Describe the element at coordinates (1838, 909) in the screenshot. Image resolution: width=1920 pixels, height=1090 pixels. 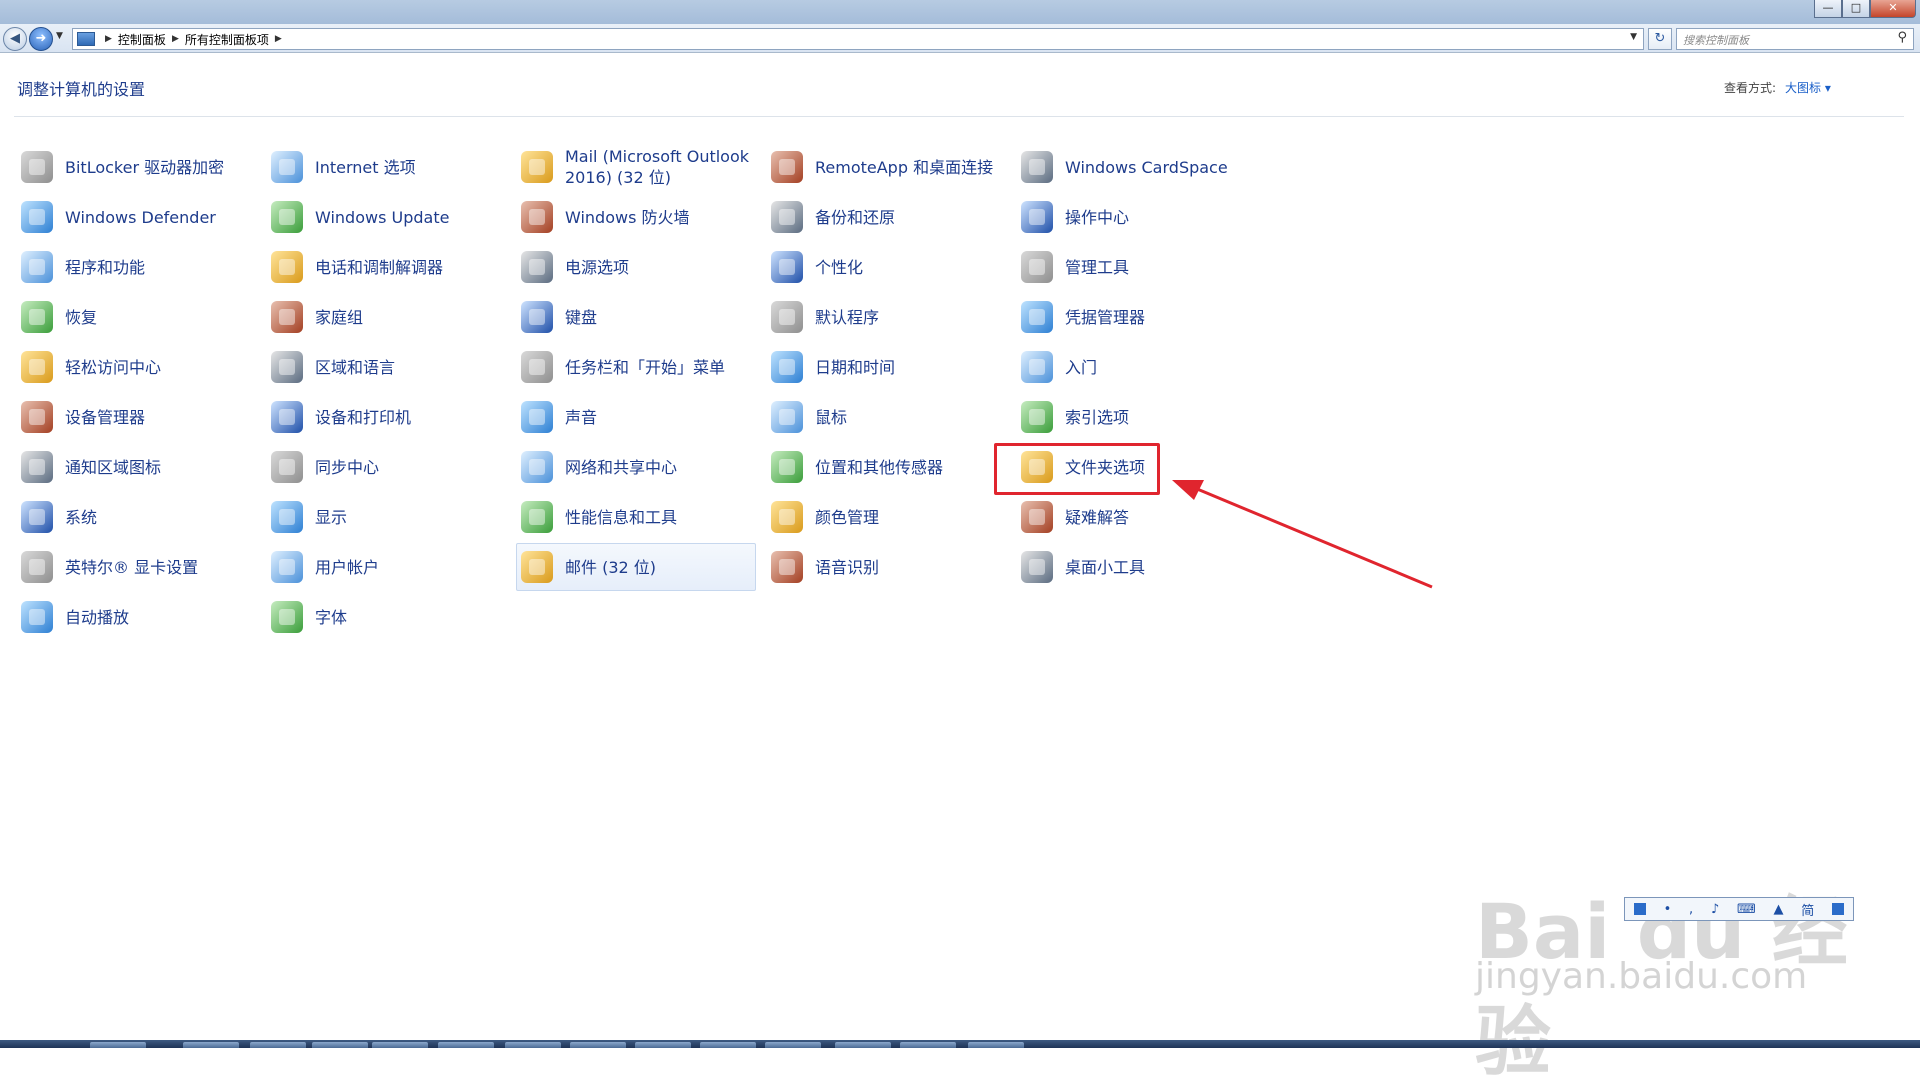
I see `ime-menu-icon` at that location.